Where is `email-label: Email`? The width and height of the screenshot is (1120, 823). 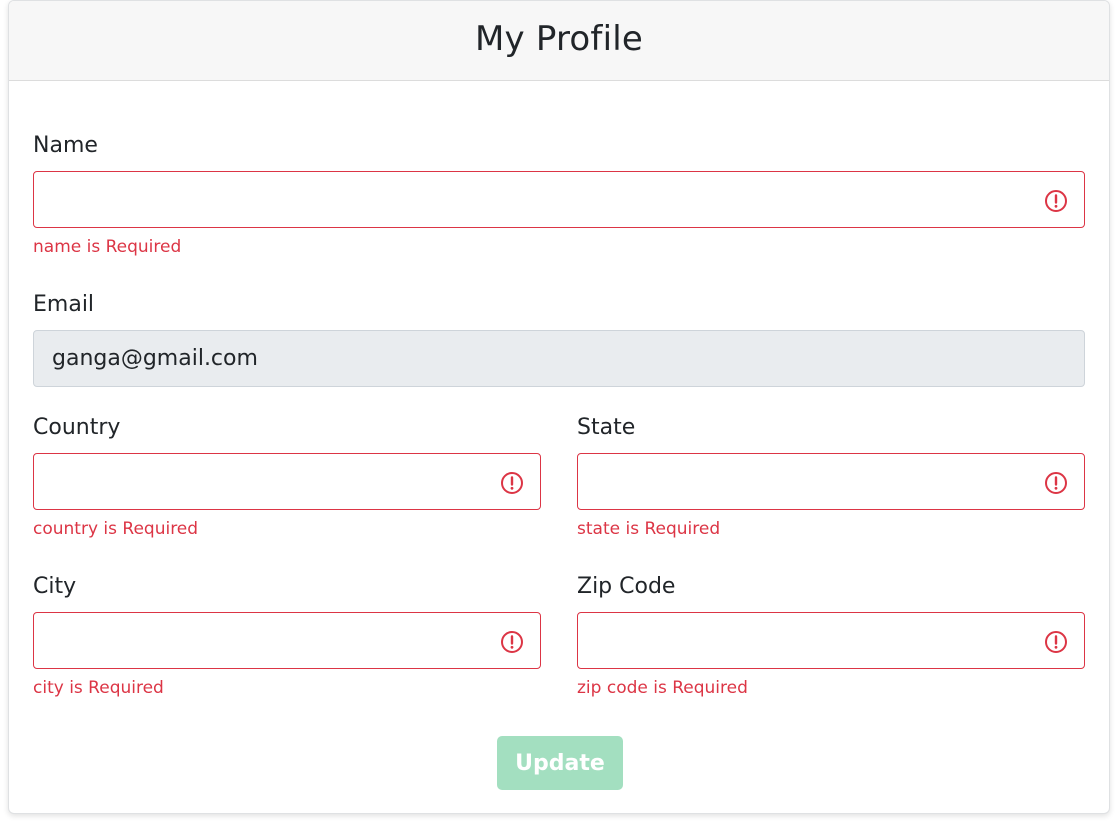
email-label: Email is located at coordinates (64, 304).